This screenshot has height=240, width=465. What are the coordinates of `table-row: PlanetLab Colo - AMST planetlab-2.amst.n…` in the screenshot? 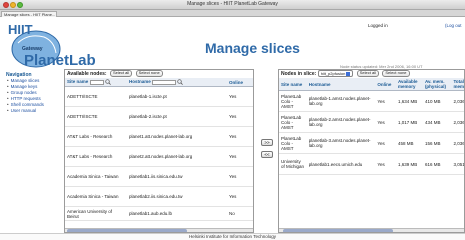 It's located at (371, 122).